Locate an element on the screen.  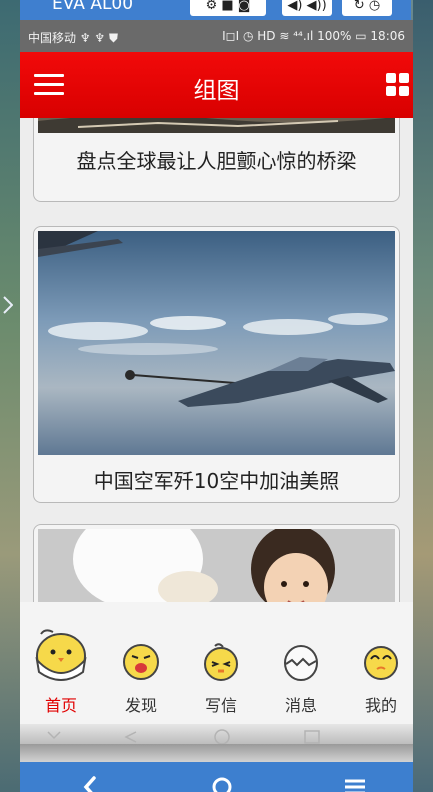
emulator-tools-button: ⚙ ■ ◙ is located at coordinates (228, 8).